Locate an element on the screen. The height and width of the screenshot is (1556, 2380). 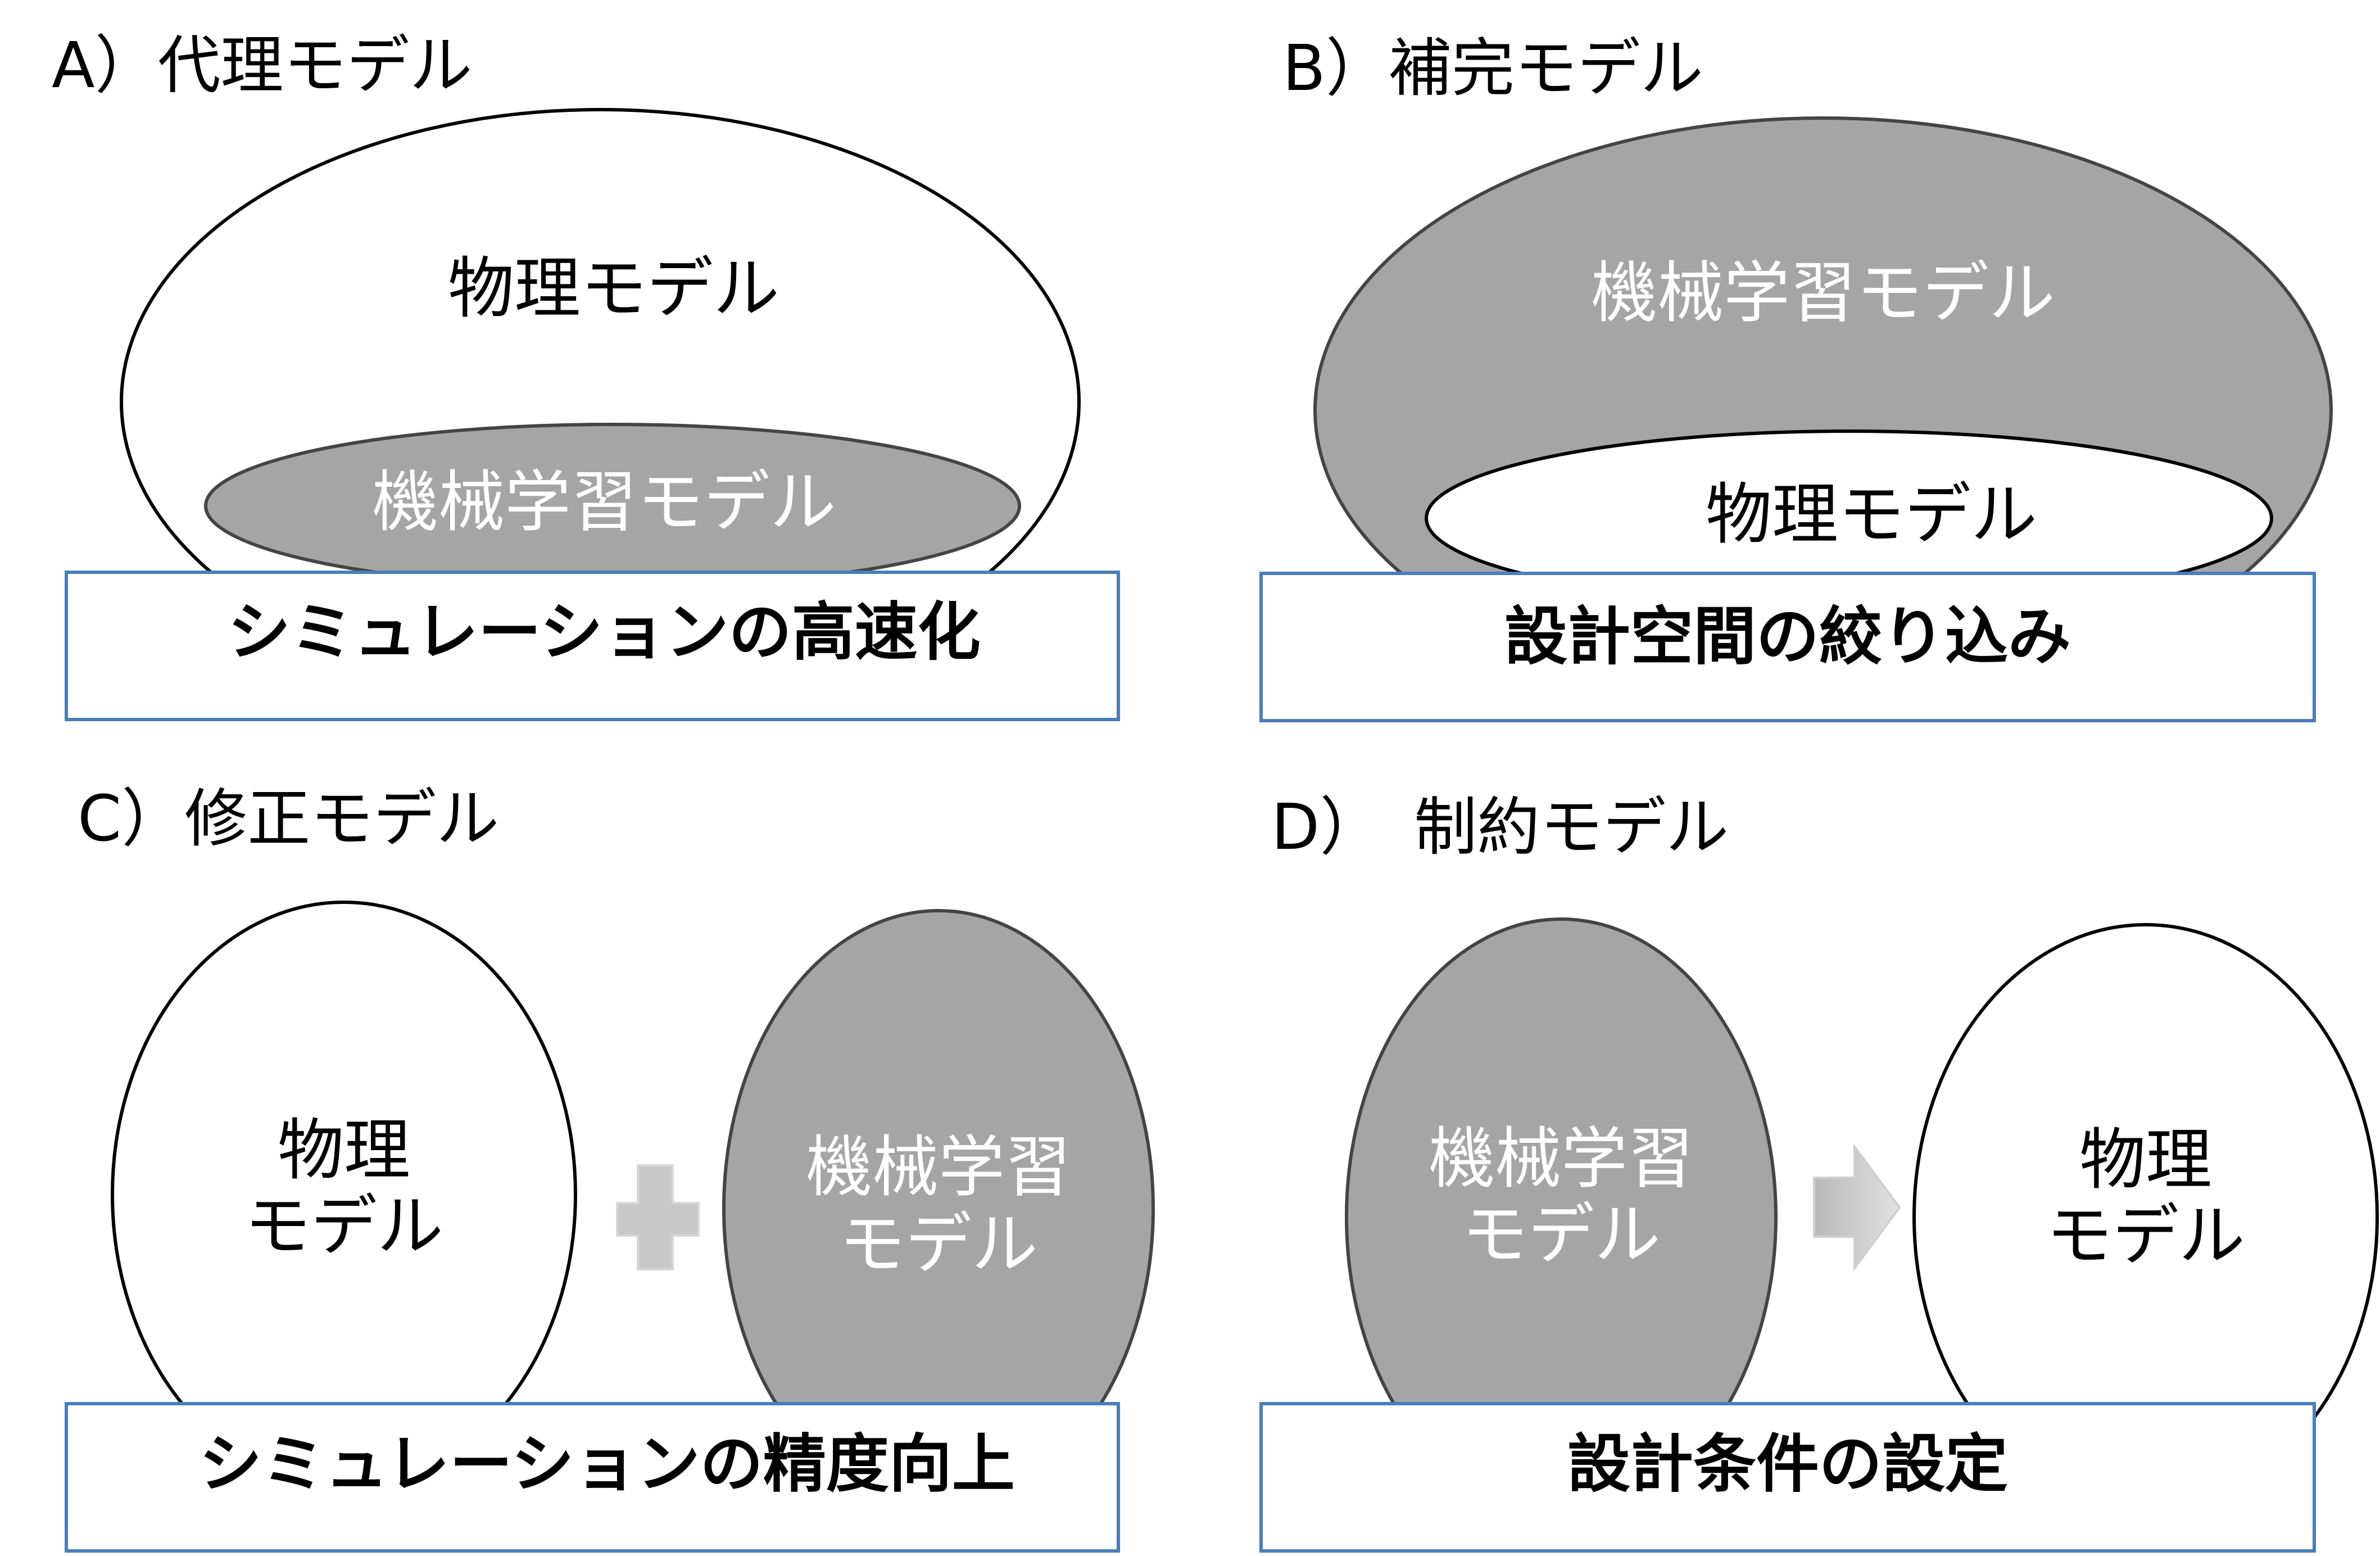
arrow-right-icon is located at coordinates (1857, 1207).